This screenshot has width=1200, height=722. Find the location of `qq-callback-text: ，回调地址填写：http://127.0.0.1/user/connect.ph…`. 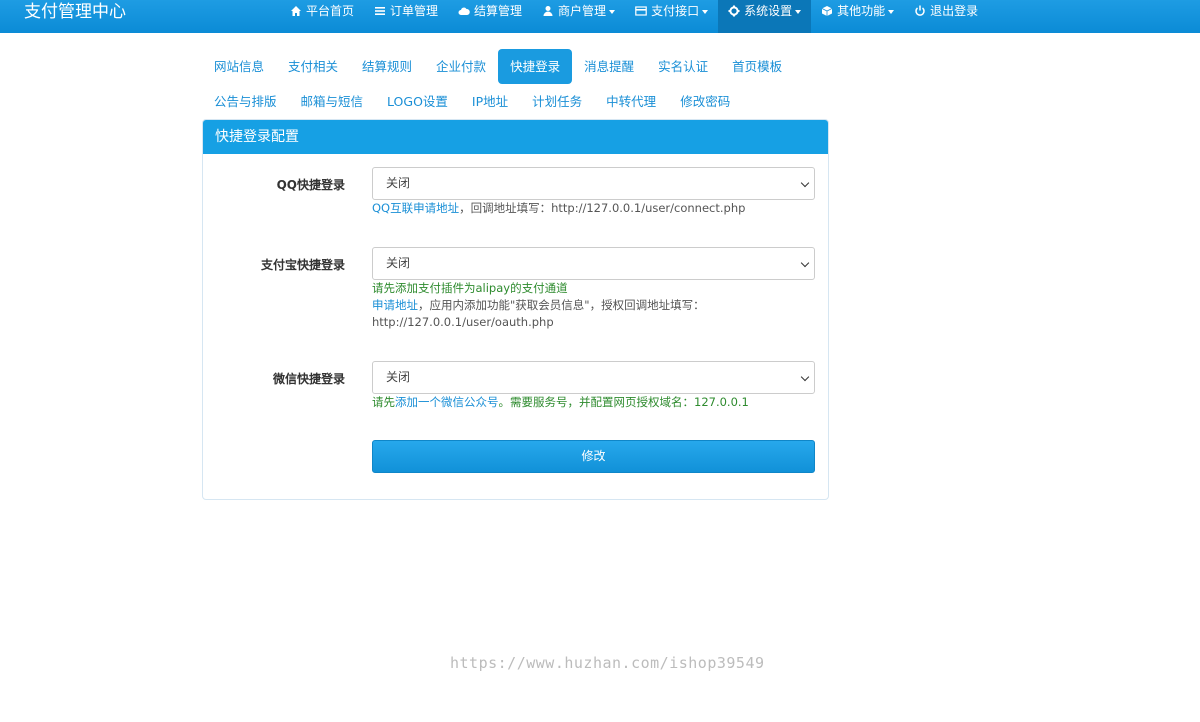

qq-callback-text: ，回调地址填写：http://127.0.0.1/user/connect.ph… is located at coordinates (602, 208).